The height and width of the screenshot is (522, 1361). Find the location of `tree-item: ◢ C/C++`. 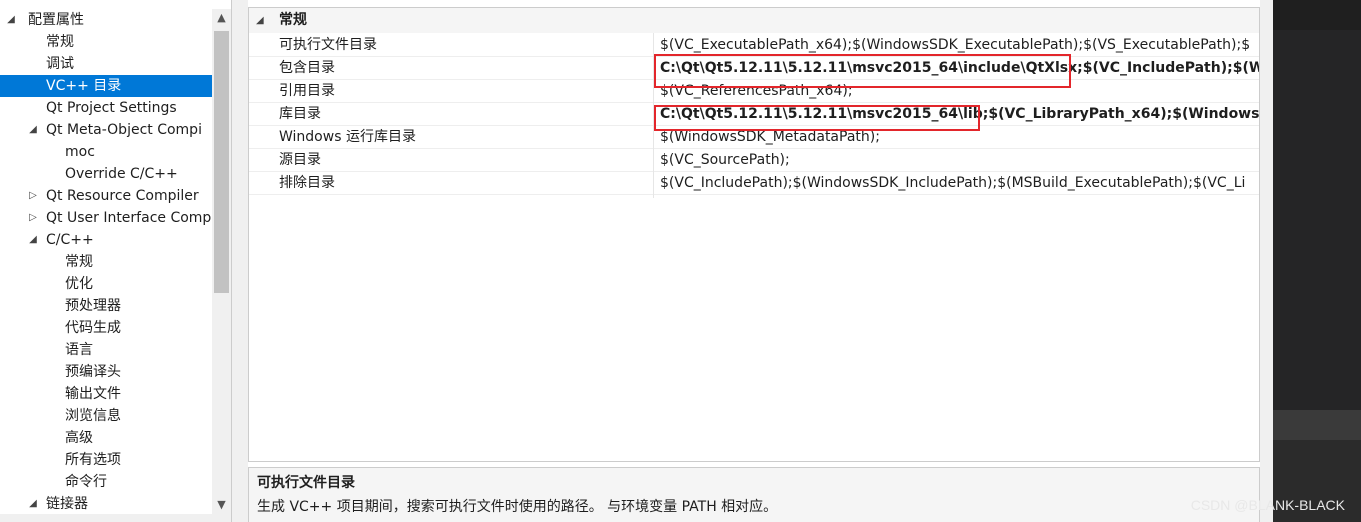

tree-item: ◢ C/C++ is located at coordinates (106, 240).